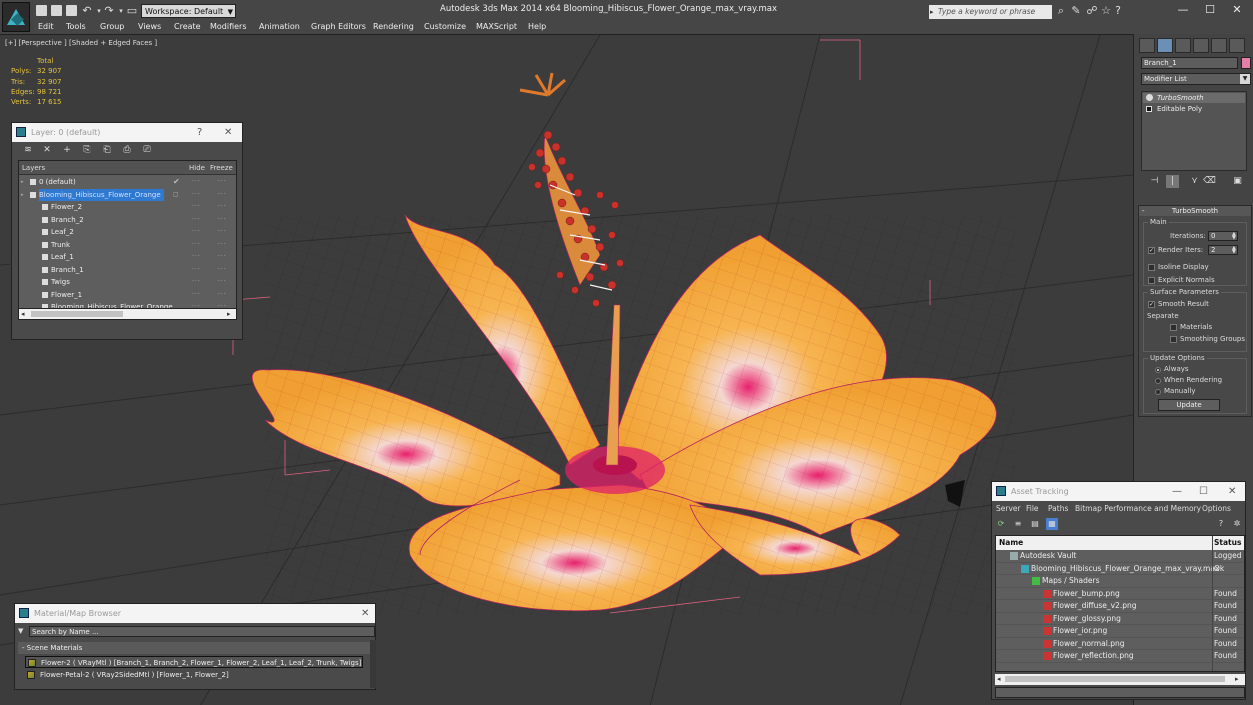 This screenshot has width=1253, height=705. Describe the element at coordinates (127, 295) in the screenshot. I see `layer-row: Flower_1 ··· ···` at that location.